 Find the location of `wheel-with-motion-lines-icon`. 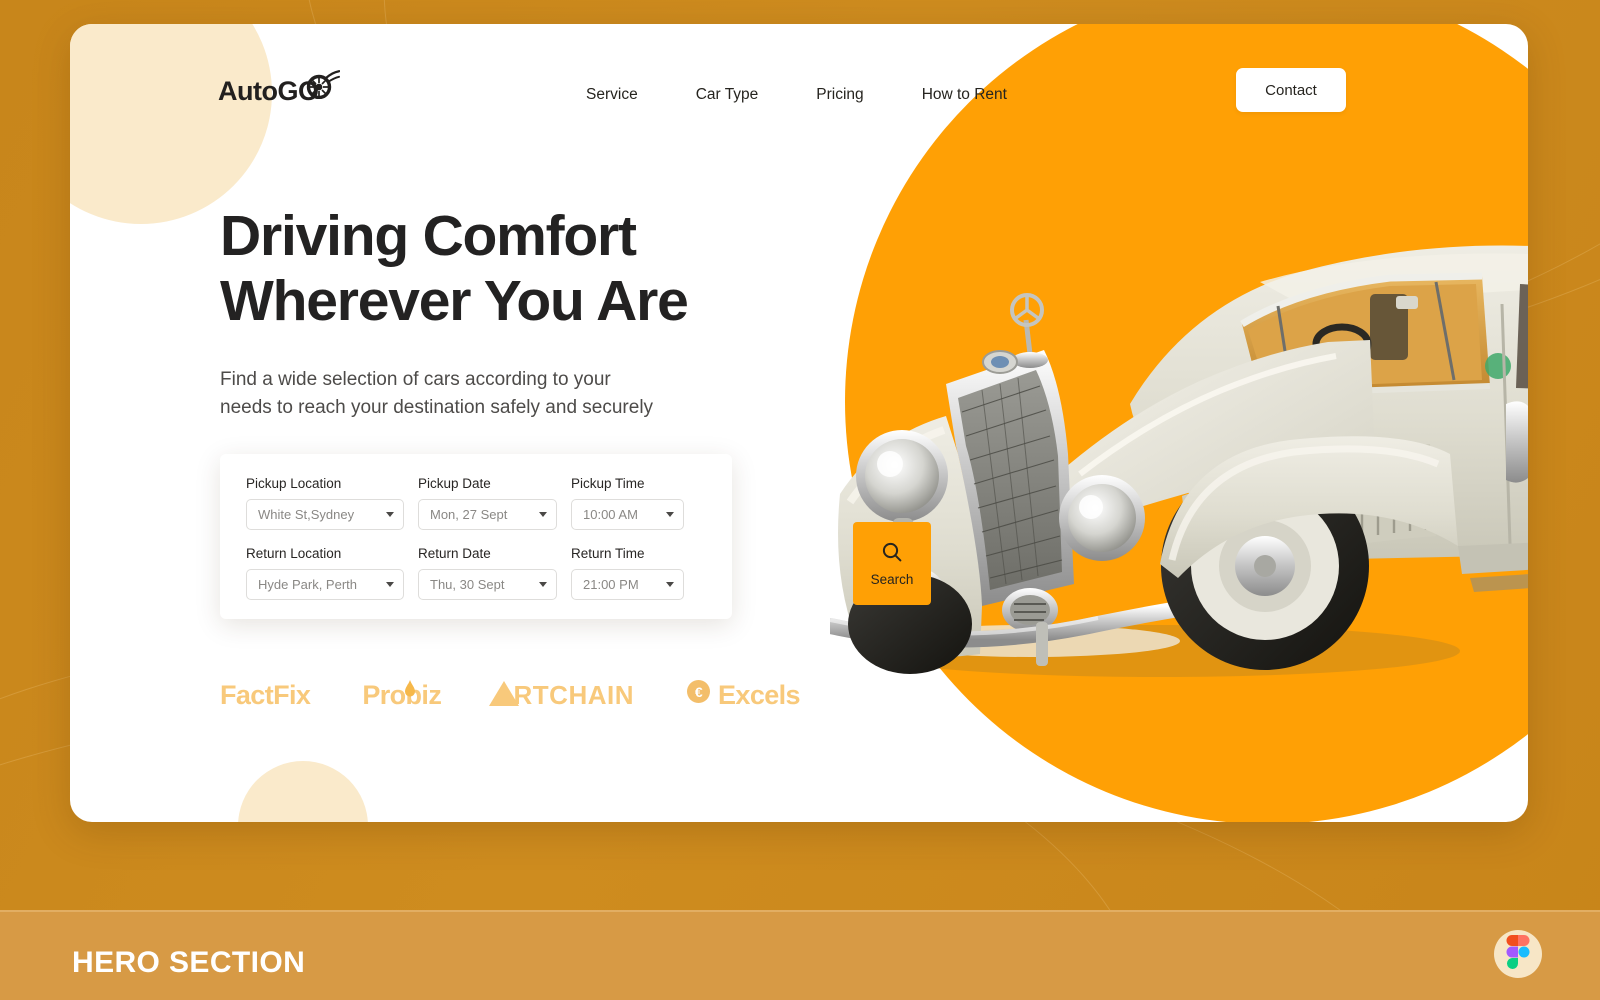

wheel-with-motion-lines-icon is located at coordinates (323, 86).